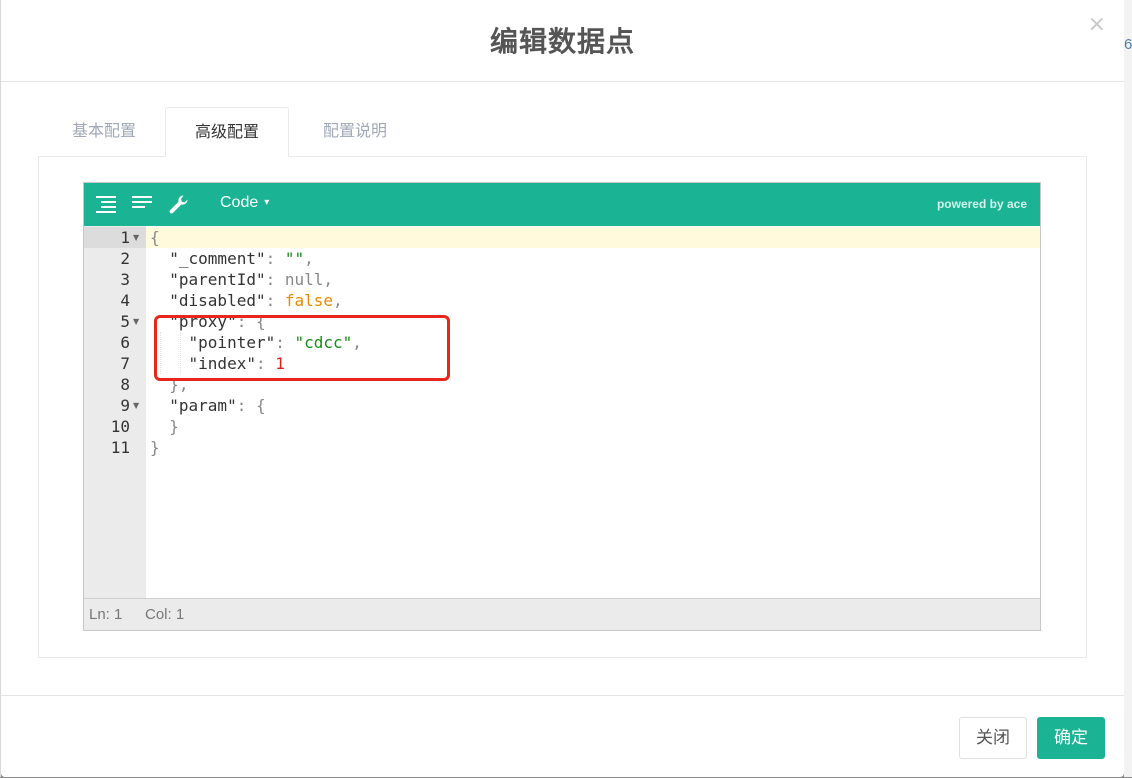 This screenshot has width=1132, height=778. What do you see at coordinates (142, 204) in the screenshot?
I see `compact-icon` at bounding box center [142, 204].